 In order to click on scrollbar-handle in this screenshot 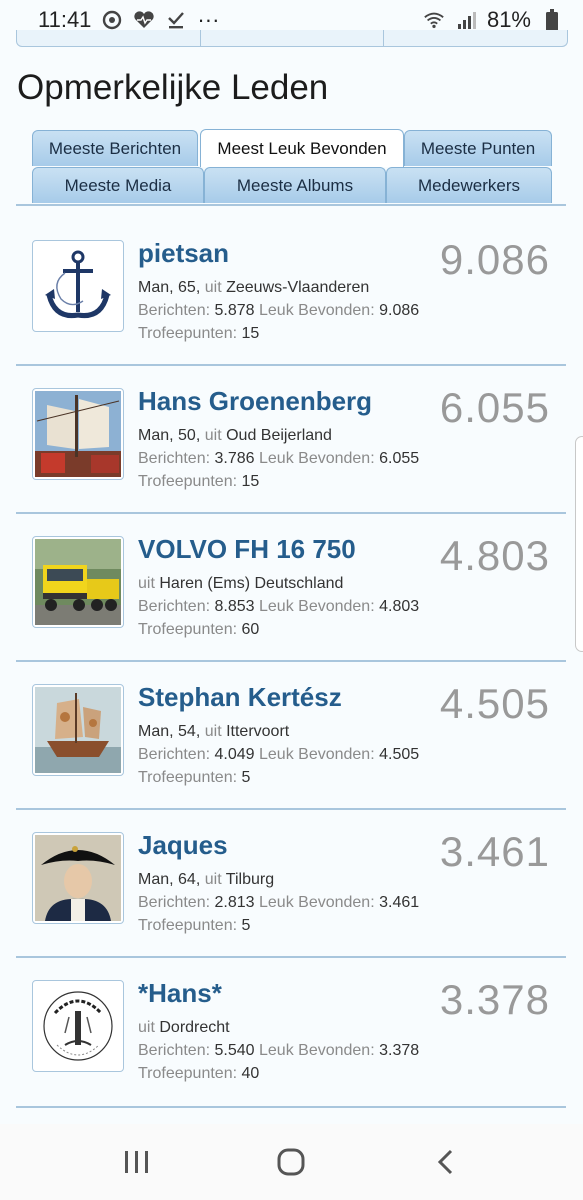, I will do `click(579, 544)`.